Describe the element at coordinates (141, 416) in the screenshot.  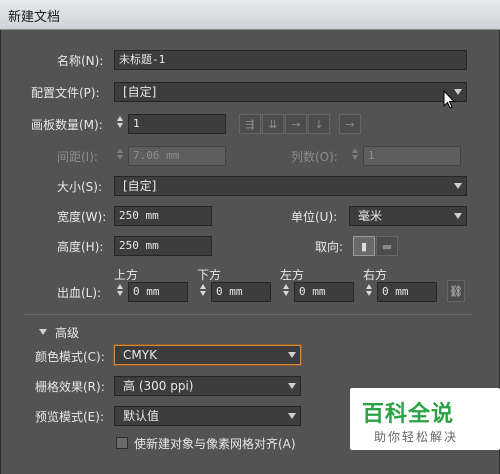
I see `preview-value: 默认值` at that location.